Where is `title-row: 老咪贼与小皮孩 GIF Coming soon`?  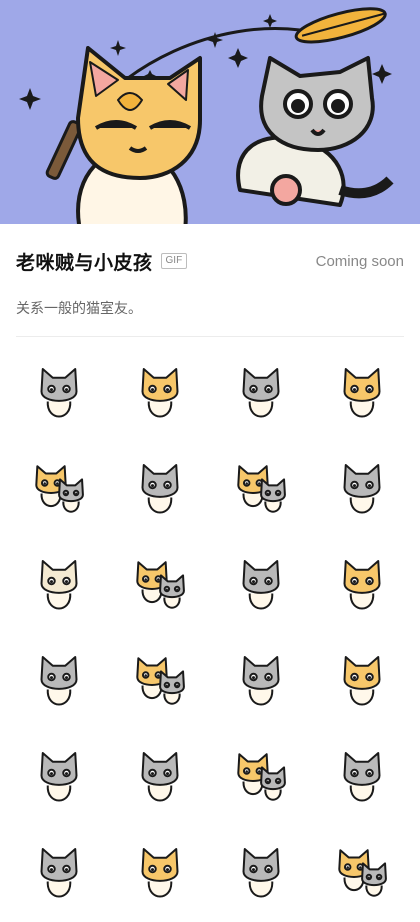 title-row: 老咪贼与小皮孩 GIF Coming soon is located at coordinates (210, 261).